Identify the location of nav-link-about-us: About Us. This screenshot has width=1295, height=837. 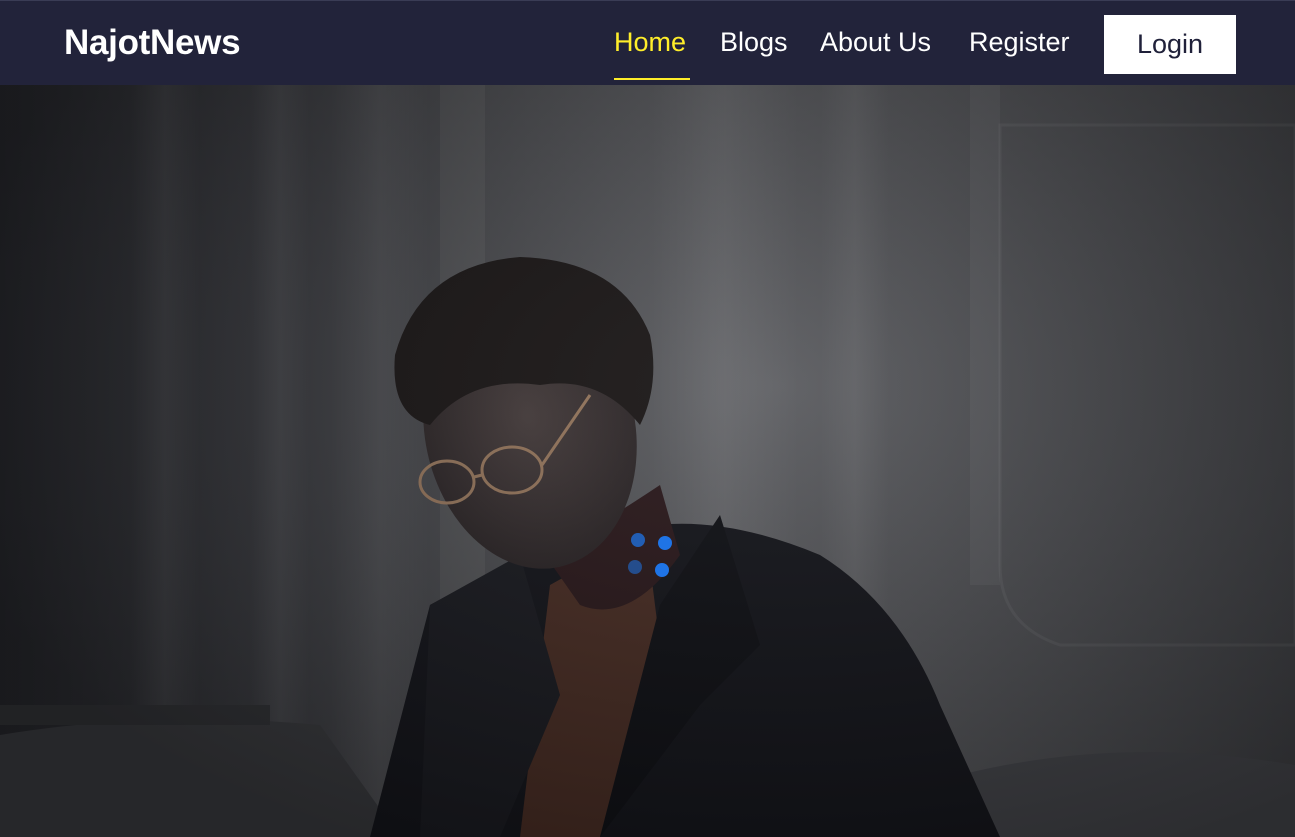
(875, 42).